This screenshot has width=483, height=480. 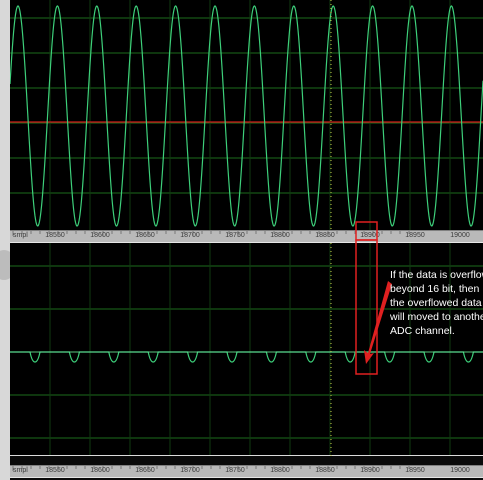 What do you see at coordinates (5, 240) in the screenshot?
I see `left-splitter` at bounding box center [5, 240].